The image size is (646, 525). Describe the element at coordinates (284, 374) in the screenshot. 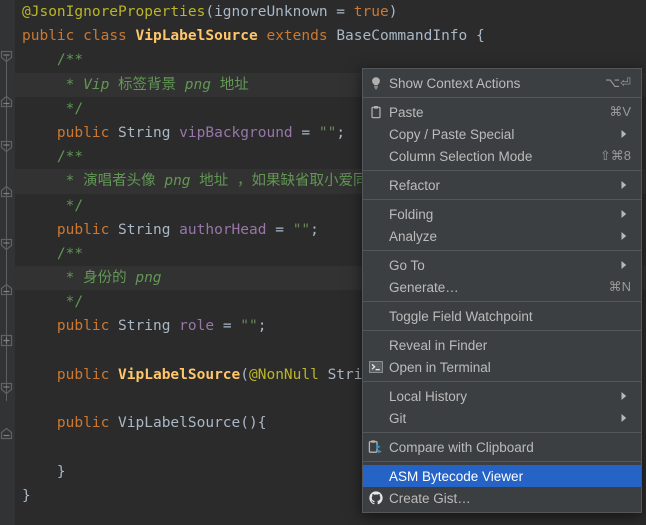

I see `code-token: @NonNull` at that location.